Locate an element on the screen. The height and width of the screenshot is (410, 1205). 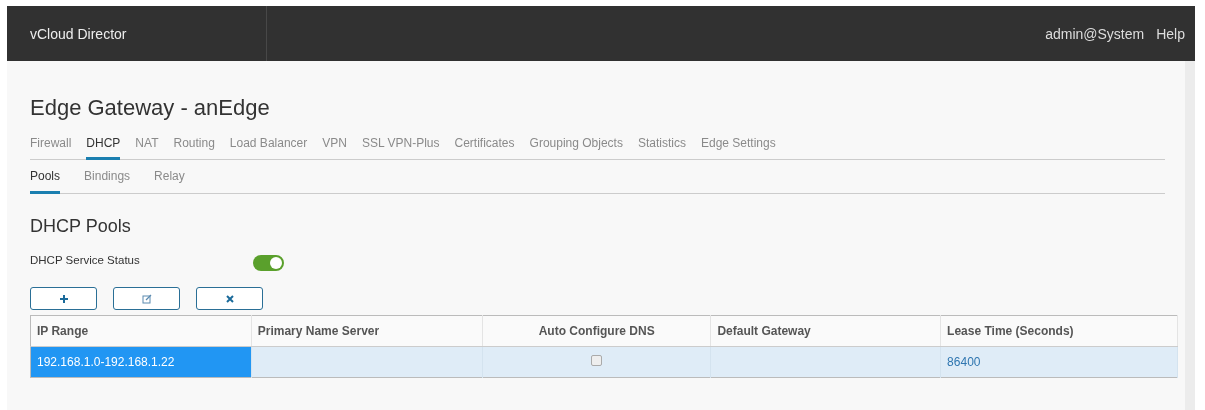
column-header: IP Range is located at coordinates (141, 331).